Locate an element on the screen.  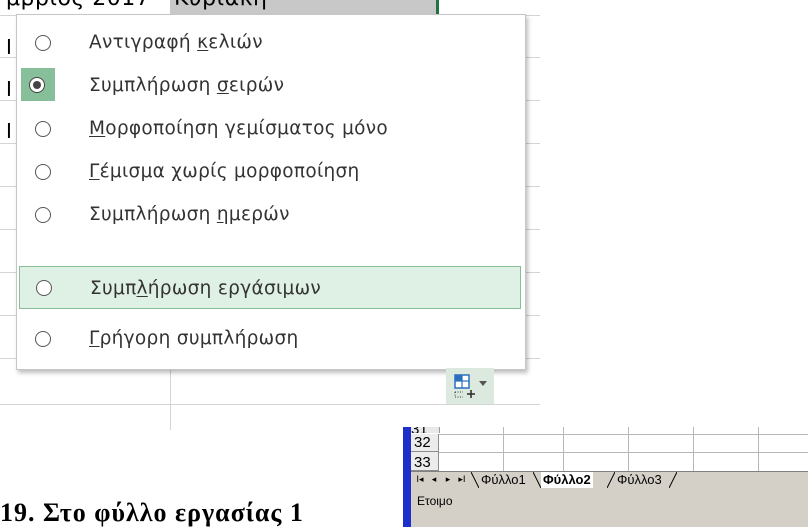
first-sheet-icon: I◂ is located at coordinates (420, 480).